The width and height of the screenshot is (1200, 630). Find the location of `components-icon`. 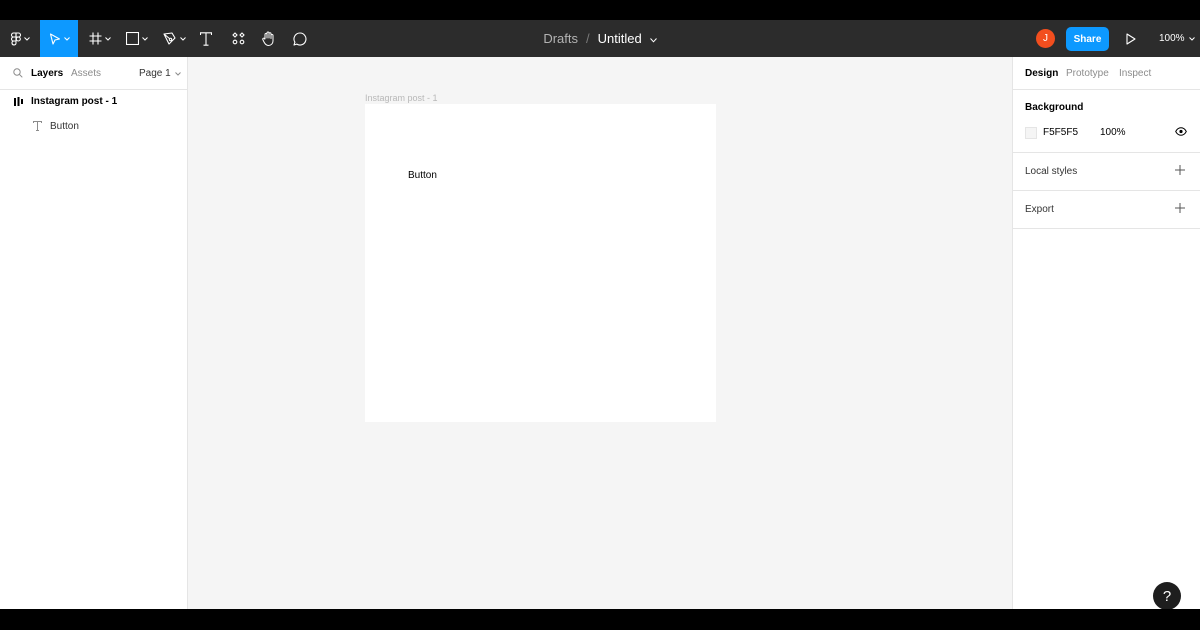

components-icon is located at coordinates (238, 38).